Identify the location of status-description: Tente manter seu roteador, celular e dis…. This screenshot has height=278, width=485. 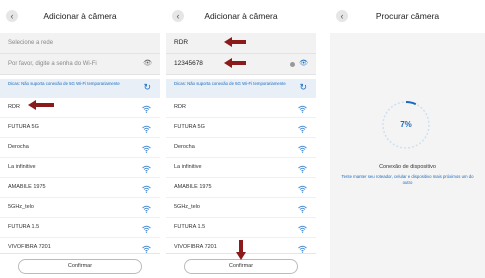
(407, 179).